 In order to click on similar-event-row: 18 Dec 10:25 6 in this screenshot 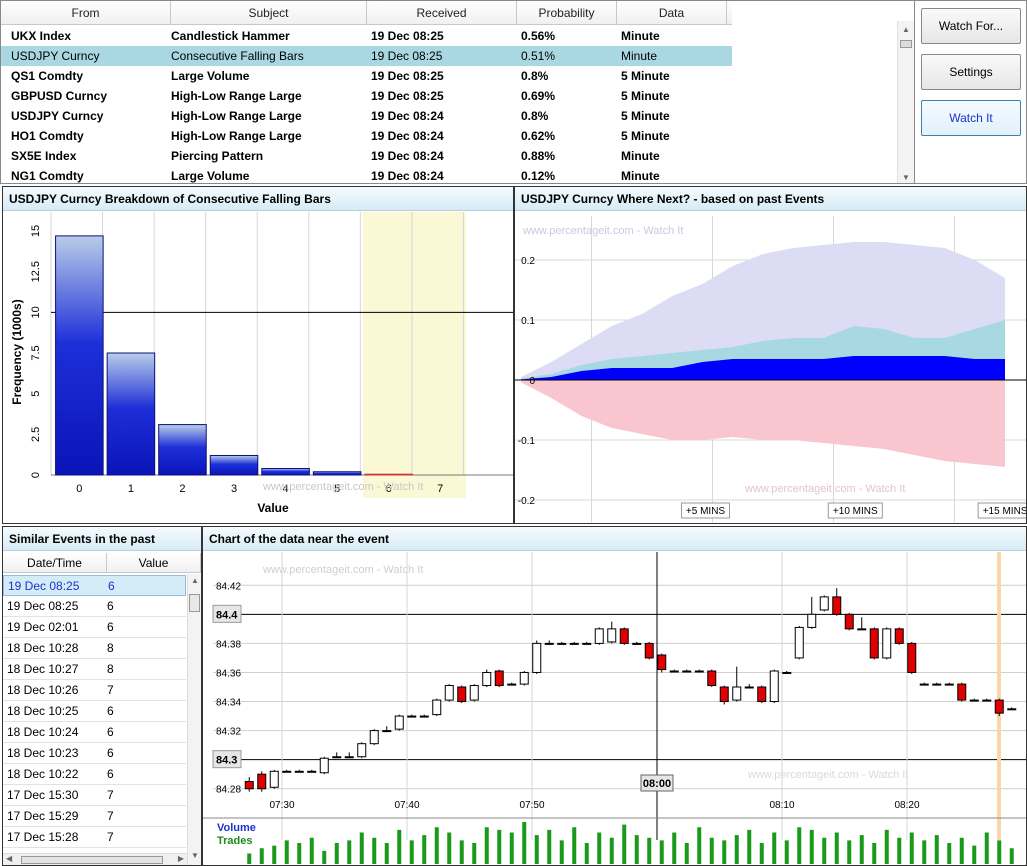, I will do `click(94, 711)`.